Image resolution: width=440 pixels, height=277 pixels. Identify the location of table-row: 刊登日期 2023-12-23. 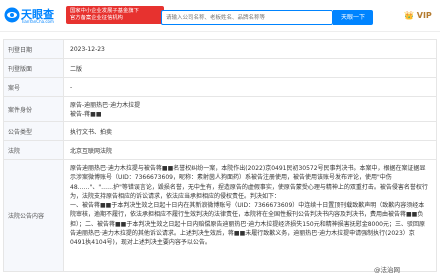
(220, 49).